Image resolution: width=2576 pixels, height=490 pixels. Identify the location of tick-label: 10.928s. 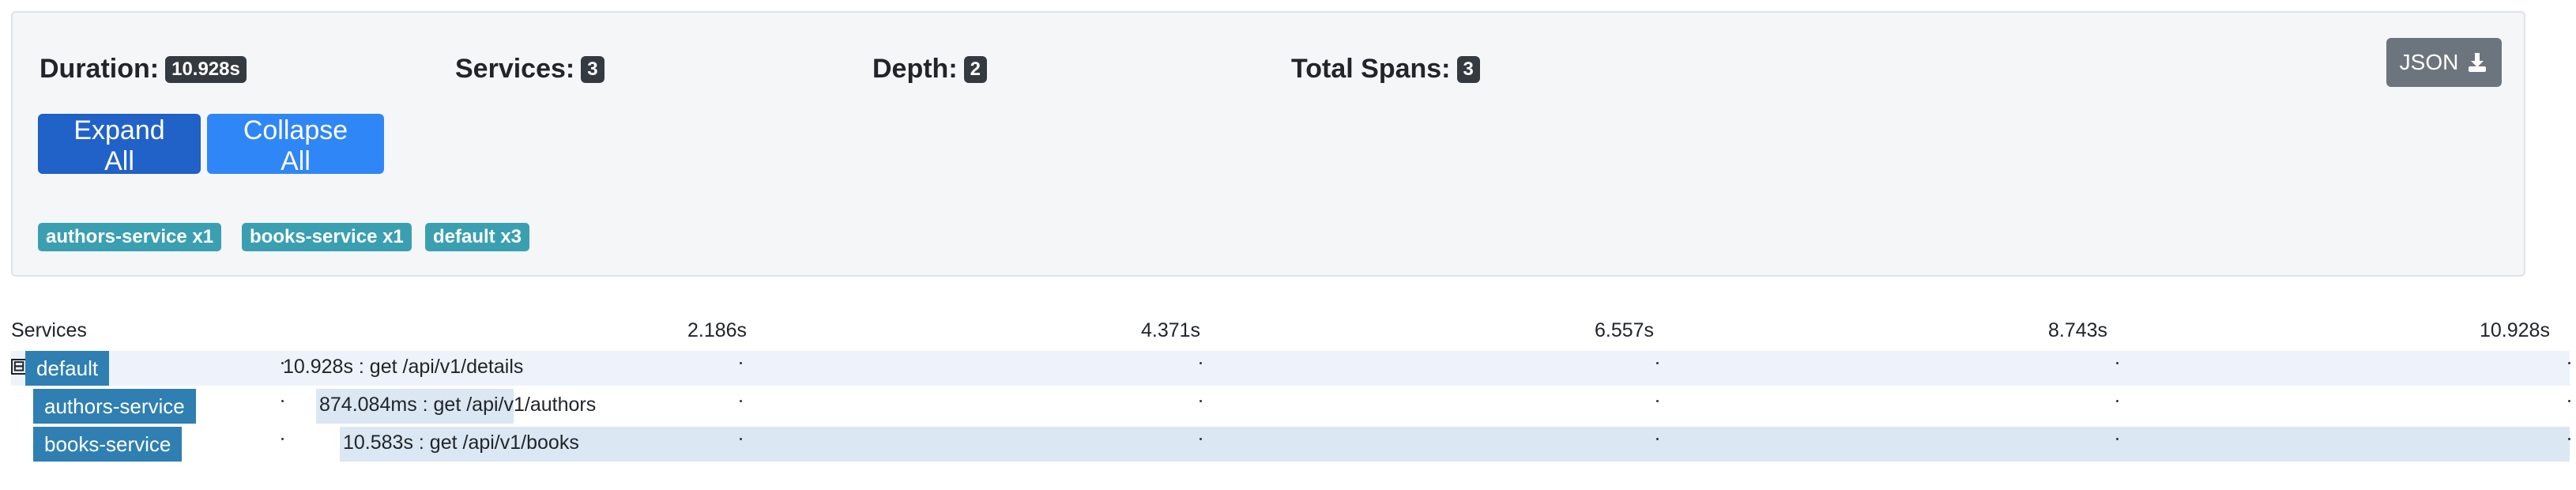
(2515, 330).